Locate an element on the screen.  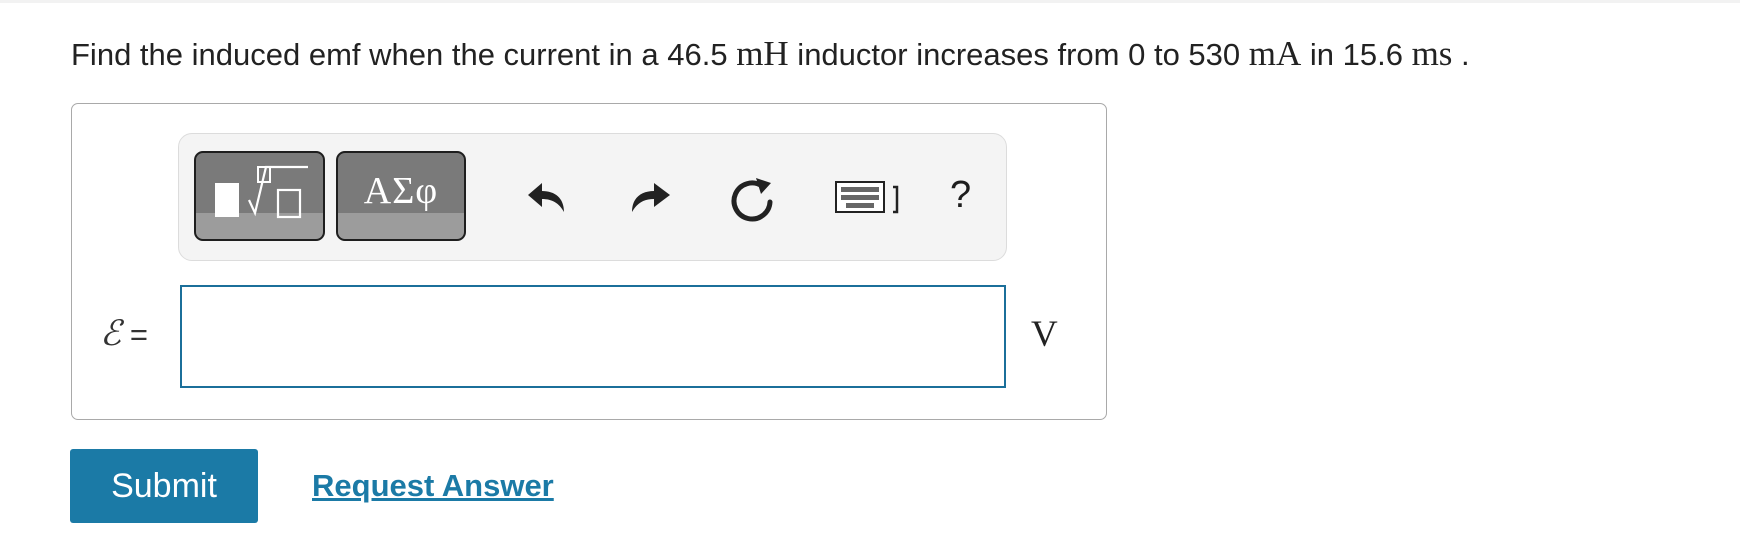
keyboard-icon is located at coordinates (867, 197).